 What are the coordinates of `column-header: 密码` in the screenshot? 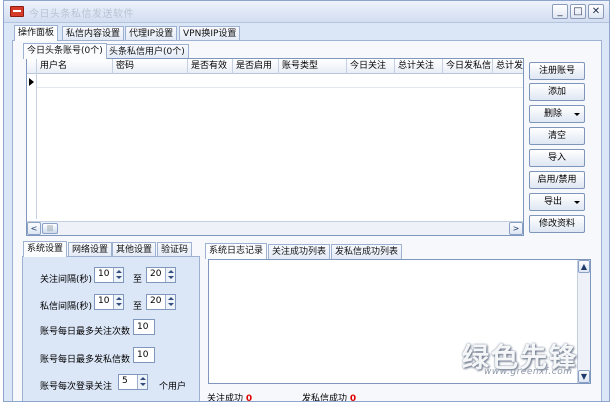 It's located at (150, 66).